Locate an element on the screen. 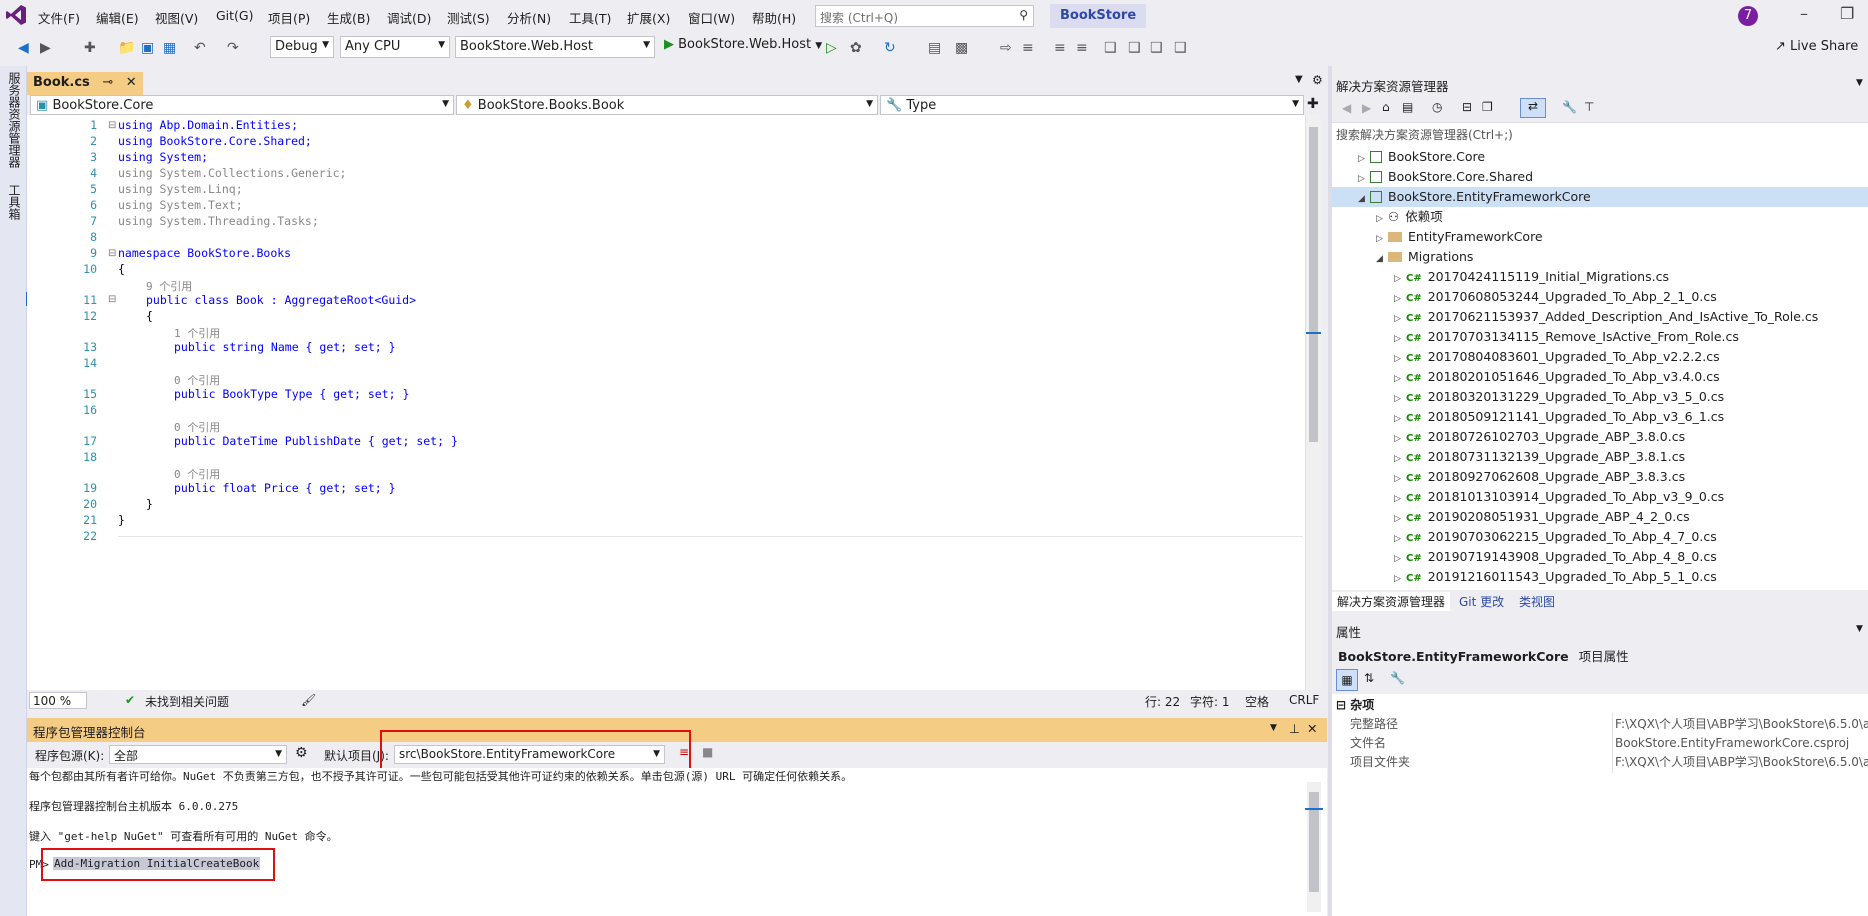 This screenshot has height=916, width=1868. tree-item-folder: ▷ EntityFrameworkCore is located at coordinates (1459, 237).